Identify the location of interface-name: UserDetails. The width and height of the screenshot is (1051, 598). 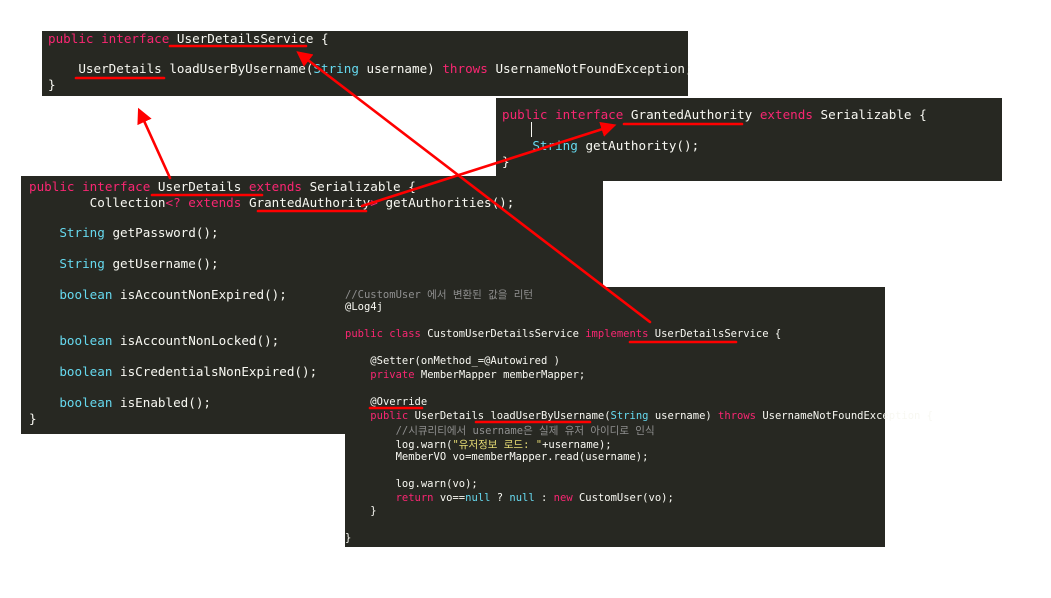
(199, 186).